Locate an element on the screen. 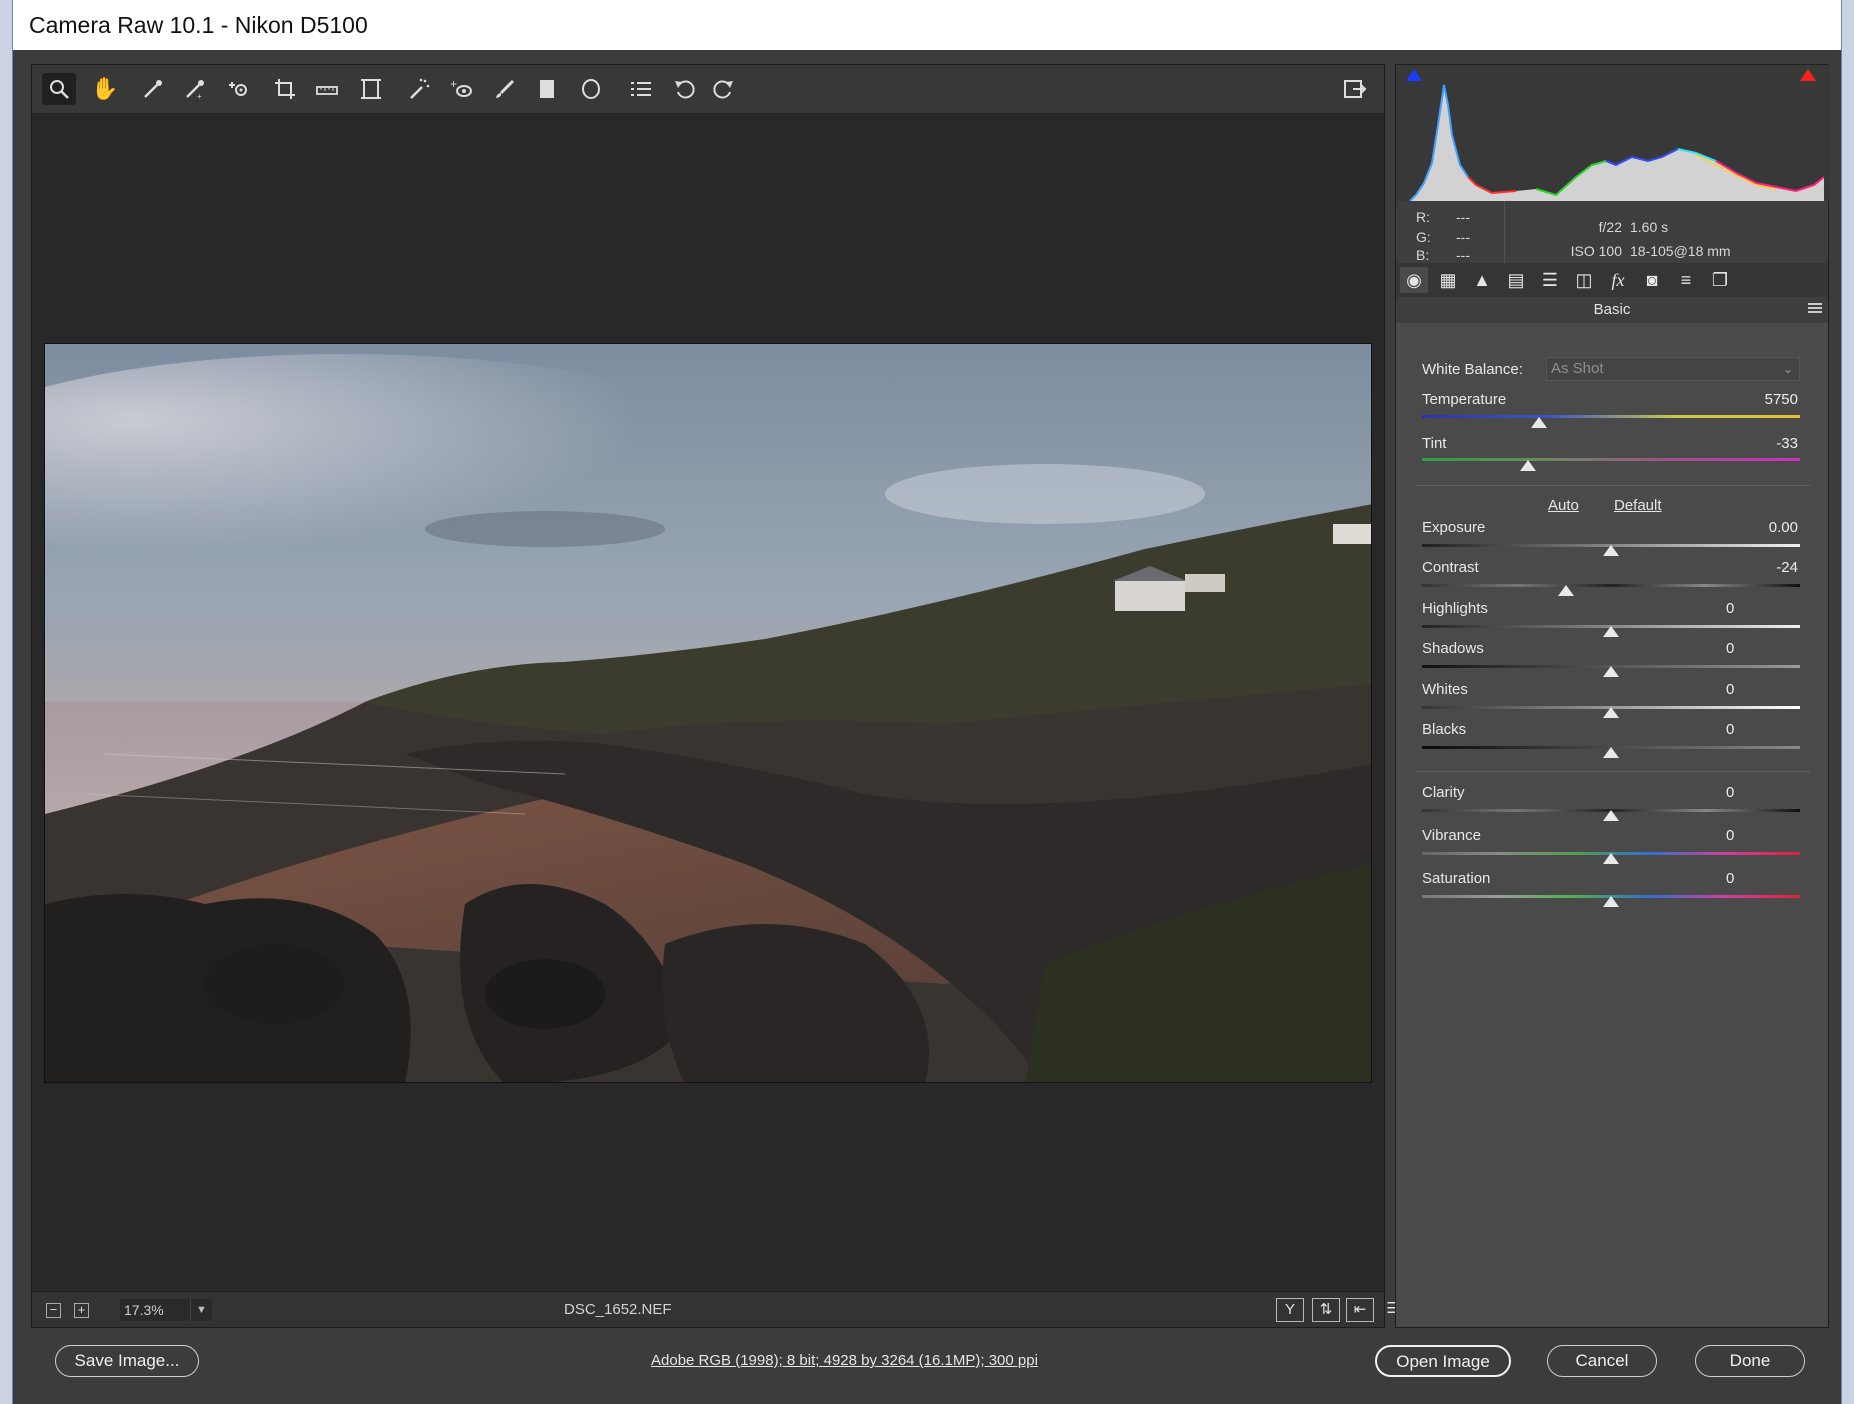 The width and height of the screenshot is (1854, 1404). camera-calibration-tab-icon: ◙ is located at coordinates (1652, 280).